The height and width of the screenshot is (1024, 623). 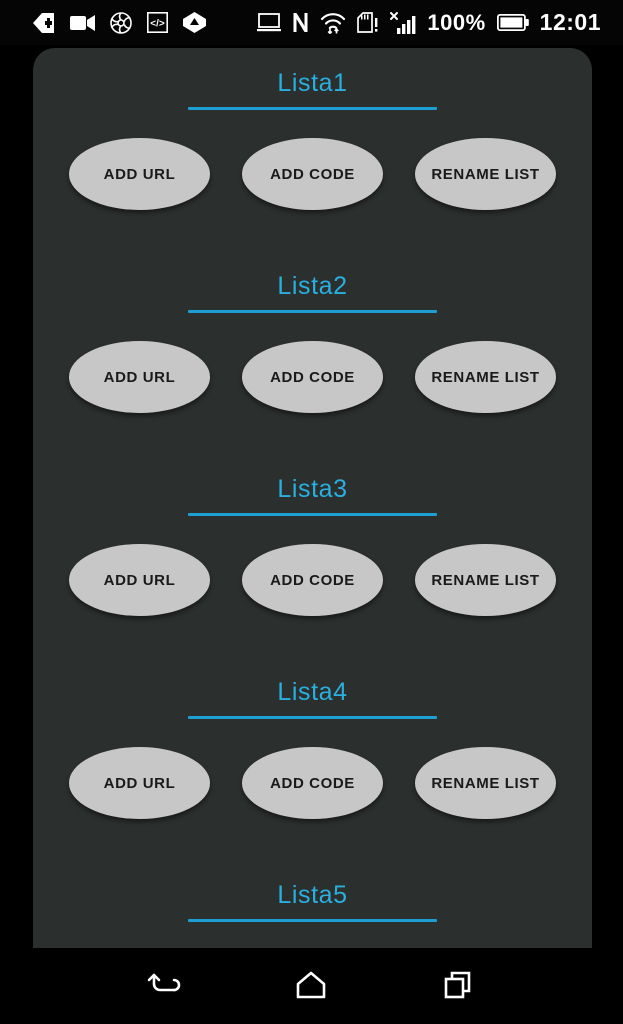 I want to click on nav-back-button, so click(x=164, y=986).